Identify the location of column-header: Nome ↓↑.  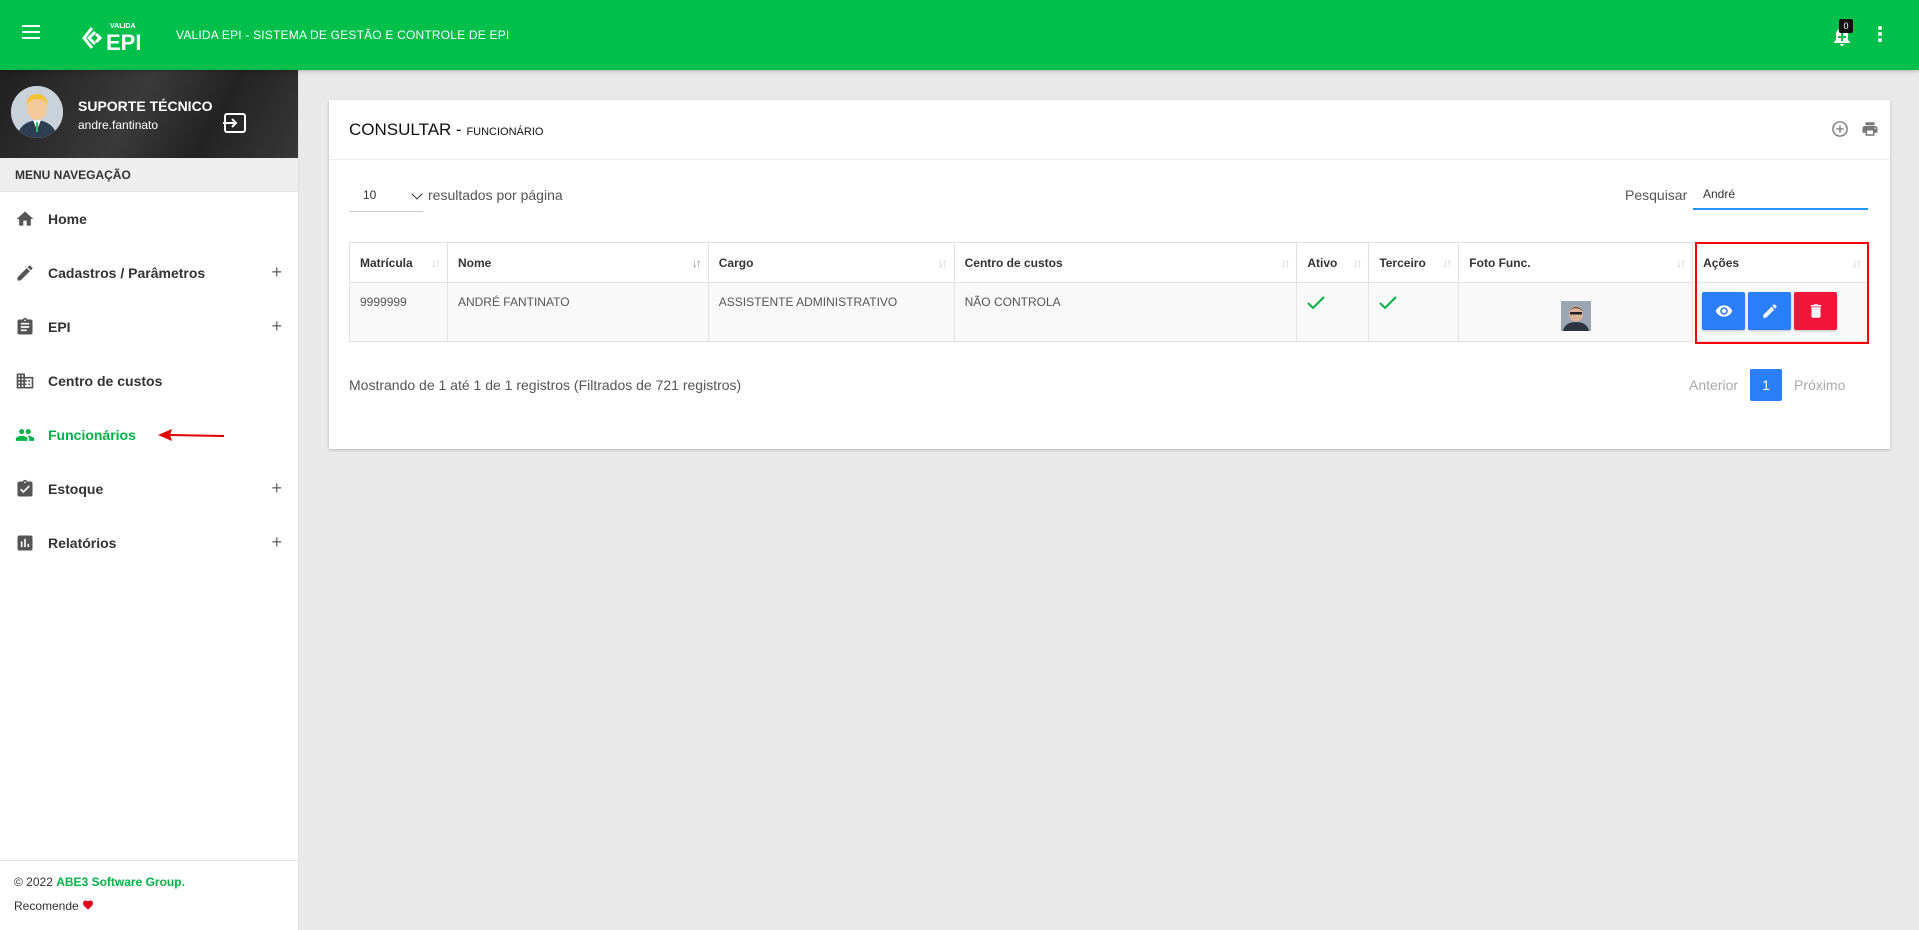
(577, 262).